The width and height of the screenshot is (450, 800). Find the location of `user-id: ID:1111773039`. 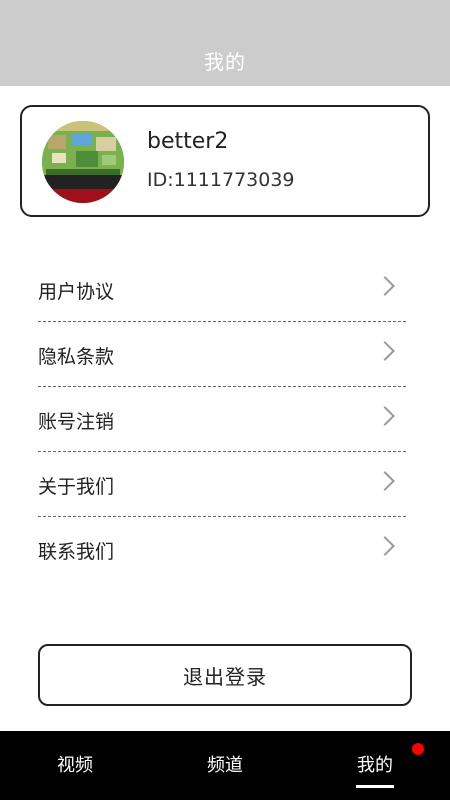

user-id: ID:1111773039 is located at coordinates (221, 180).